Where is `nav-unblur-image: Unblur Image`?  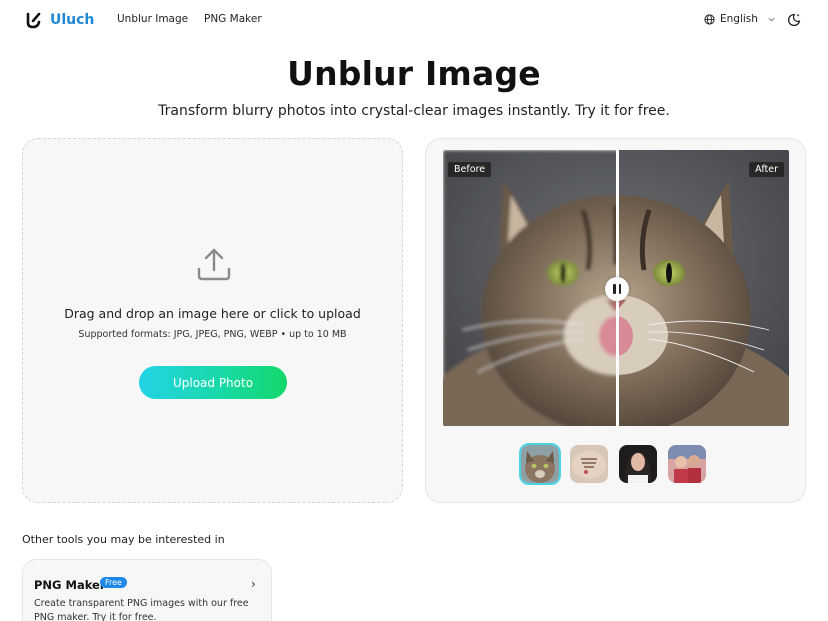
nav-unblur-image: Unblur Image is located at coordinates (152, 19).